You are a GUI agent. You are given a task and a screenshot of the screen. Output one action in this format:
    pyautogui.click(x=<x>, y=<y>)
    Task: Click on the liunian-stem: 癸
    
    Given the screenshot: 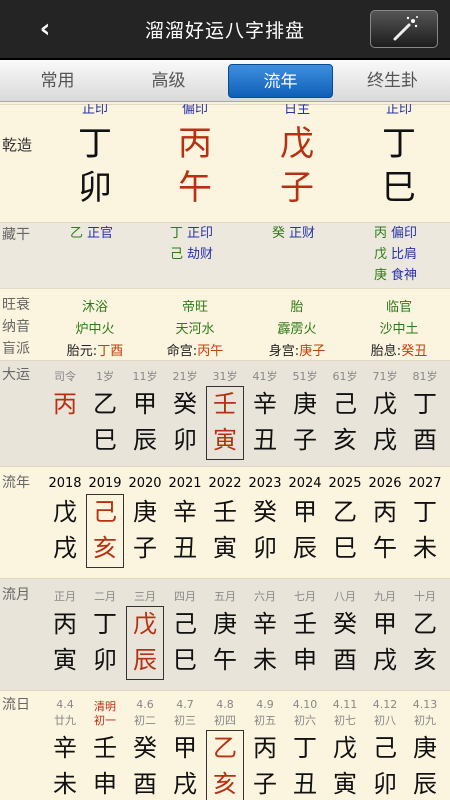 What is the action you would take?
    pyautogui.click(x=265, y=512)
    